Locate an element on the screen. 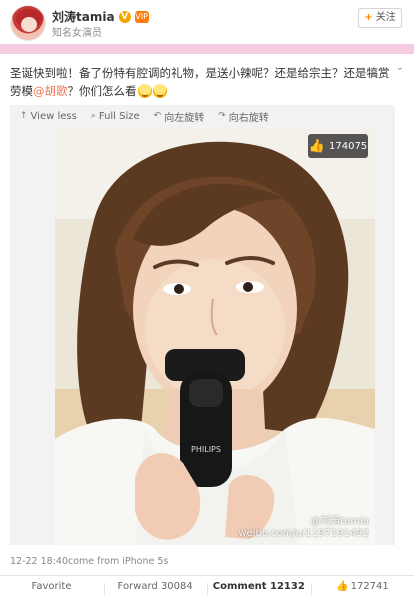  forward-label: Forward 30084 is located at coordinates (155, 586).